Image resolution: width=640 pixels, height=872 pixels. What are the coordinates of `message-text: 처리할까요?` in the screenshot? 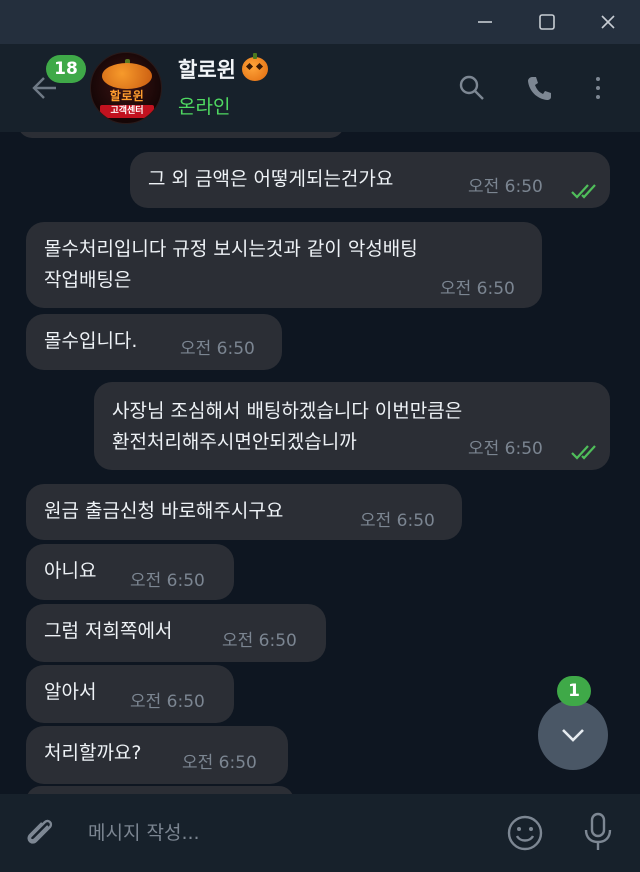 It's located at (93, 753).